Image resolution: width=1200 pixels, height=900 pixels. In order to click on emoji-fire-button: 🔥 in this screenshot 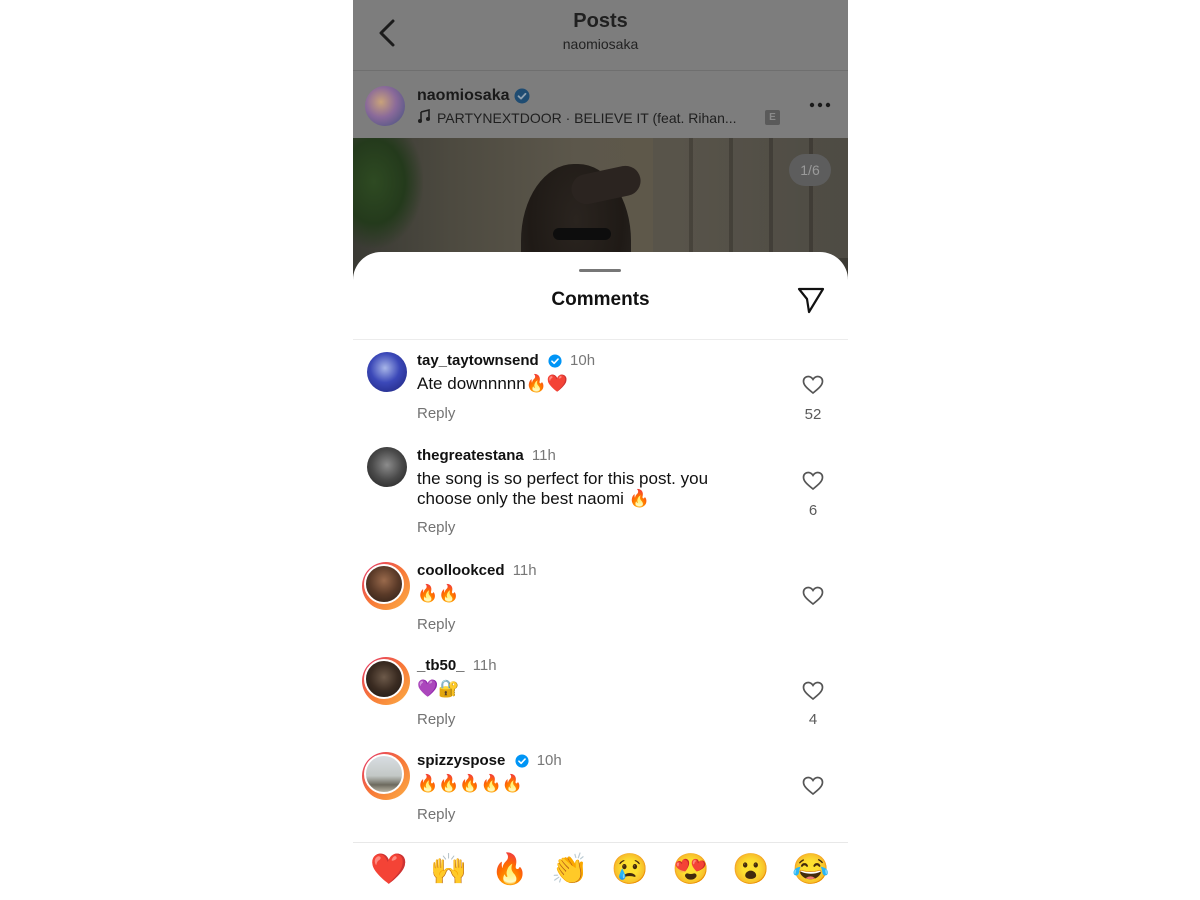, I will do `click(510, 870)`.